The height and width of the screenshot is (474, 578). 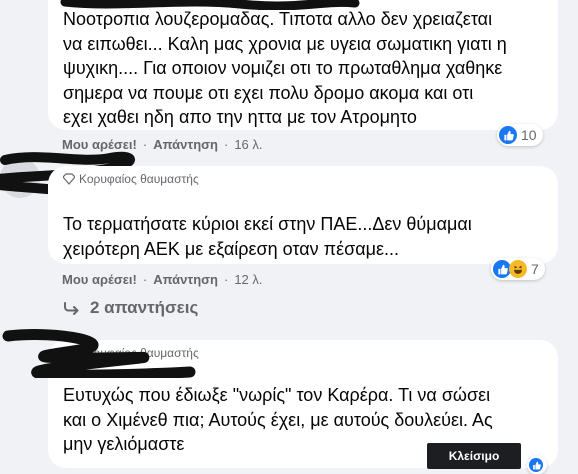 I want to click on replies-count-label: 2 απαντήσεις, so click(x=144, y=307).